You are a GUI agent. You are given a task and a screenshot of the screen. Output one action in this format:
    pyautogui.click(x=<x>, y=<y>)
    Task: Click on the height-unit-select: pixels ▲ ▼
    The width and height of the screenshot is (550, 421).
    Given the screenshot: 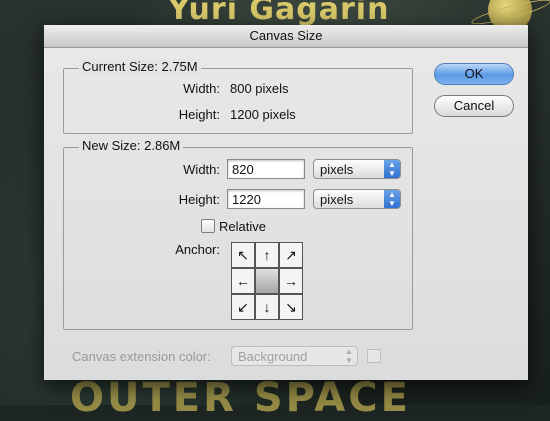 What is the action you would take?
    pyautogui.click(x=357, y=199)
    